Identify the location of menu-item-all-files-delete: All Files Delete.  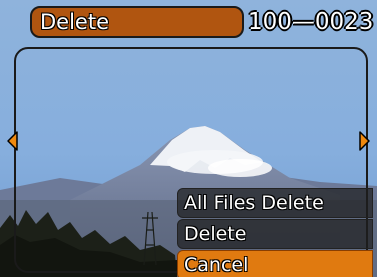
(275, 203).